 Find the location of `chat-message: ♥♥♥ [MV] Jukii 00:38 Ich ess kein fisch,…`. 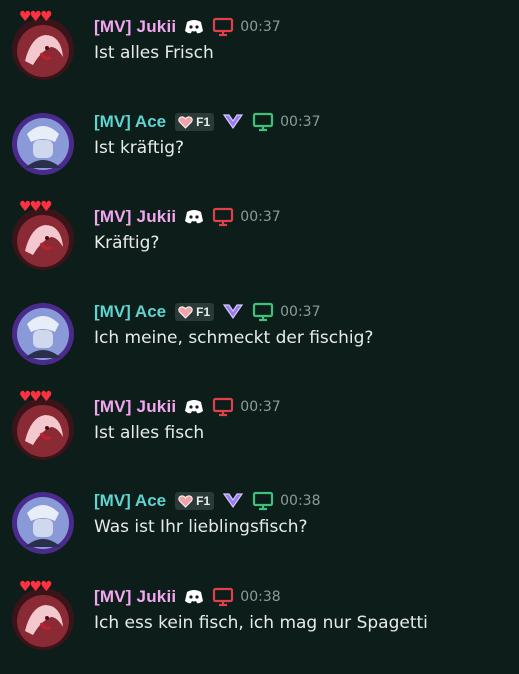

chat-message: ♥♥♥ [MV] Jukii 00:38 Ich ess kein fisch,… is located at coordinates (259, 626).